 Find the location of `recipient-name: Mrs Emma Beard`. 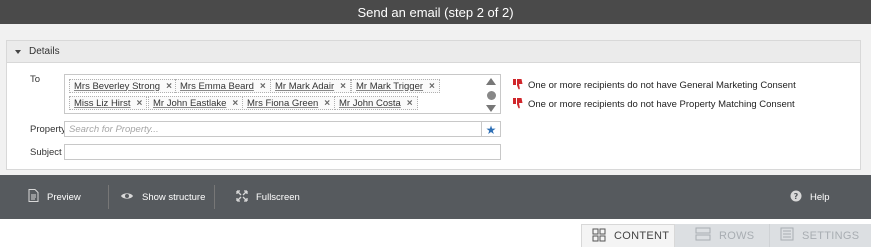

recipient-name: Mrs Emma Beard is located at coordinates (217, 86).